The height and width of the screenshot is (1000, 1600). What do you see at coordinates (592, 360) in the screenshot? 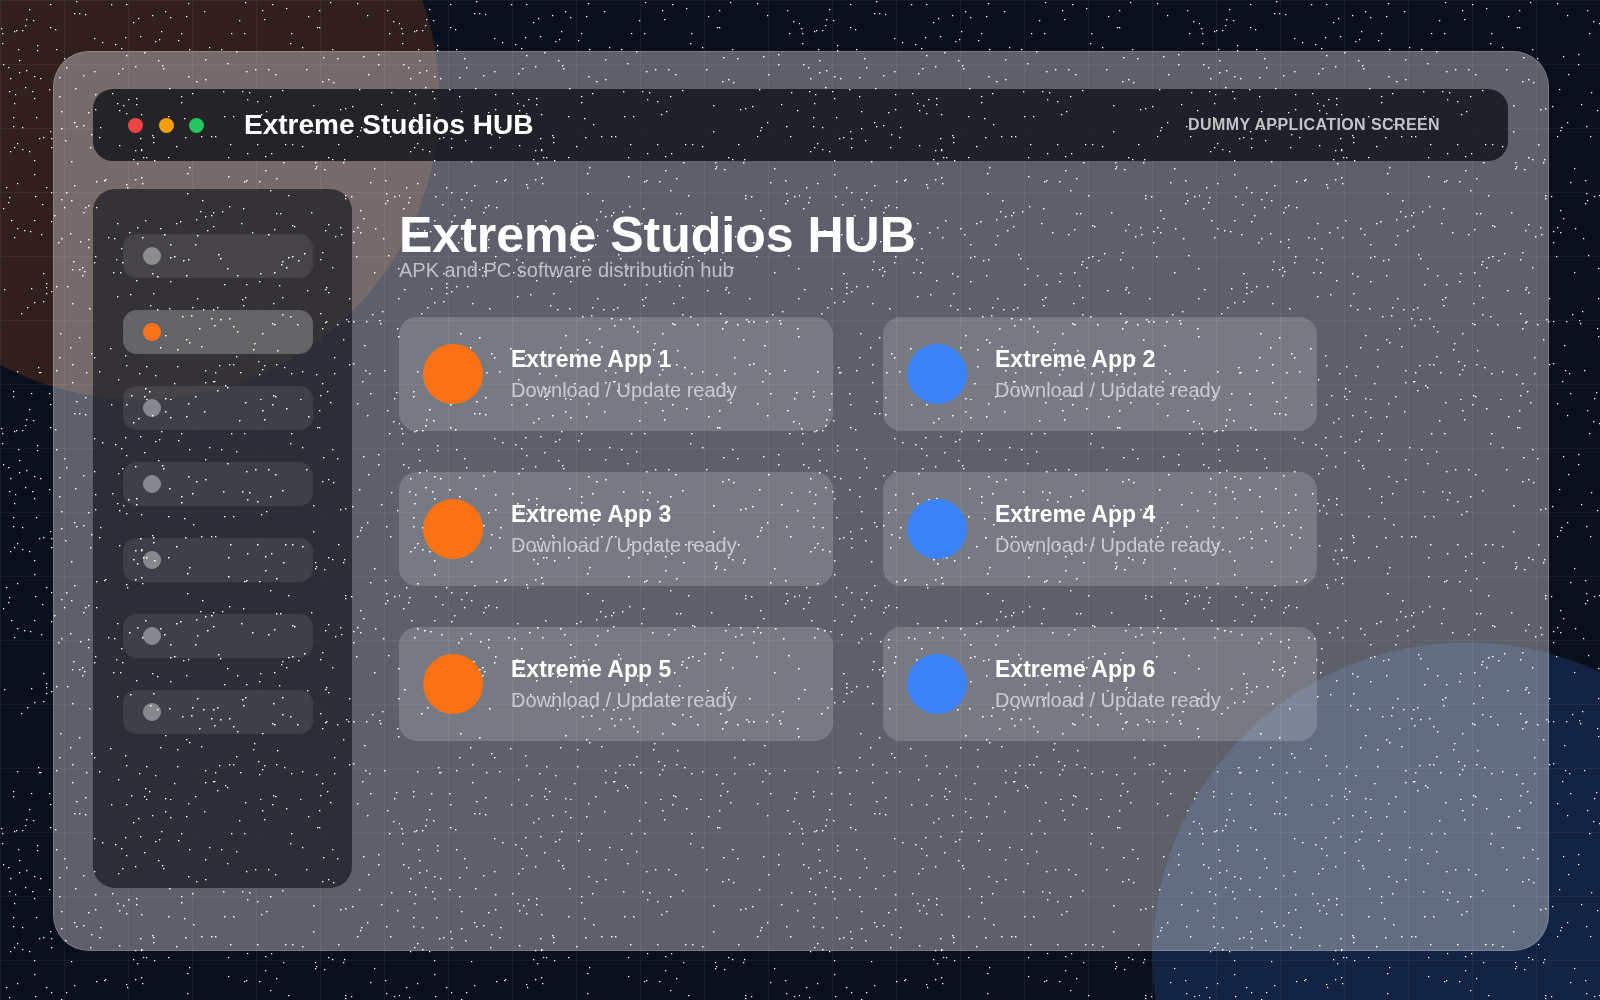
I see `app-name: Extreme App 1` at bounding box center [592, 360].